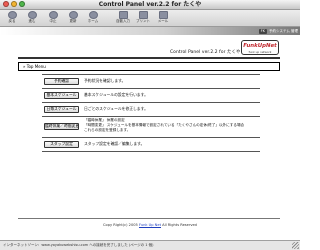 Image resolution: width=320 pixels, height=250 pixels. I want to click on print-label: プリント, so click(143, 21).